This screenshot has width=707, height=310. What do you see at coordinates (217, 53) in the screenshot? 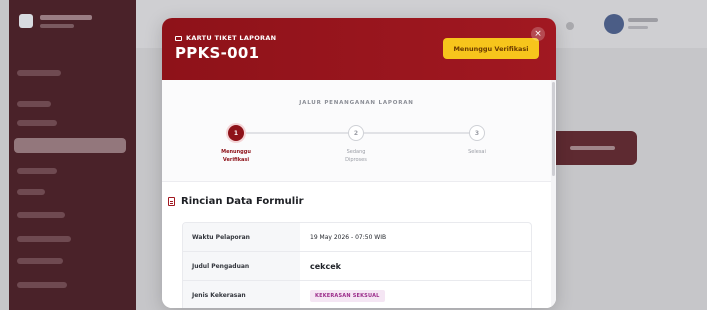
I see `ticket-id: PPKS-001` at bounding box center [217, 53].